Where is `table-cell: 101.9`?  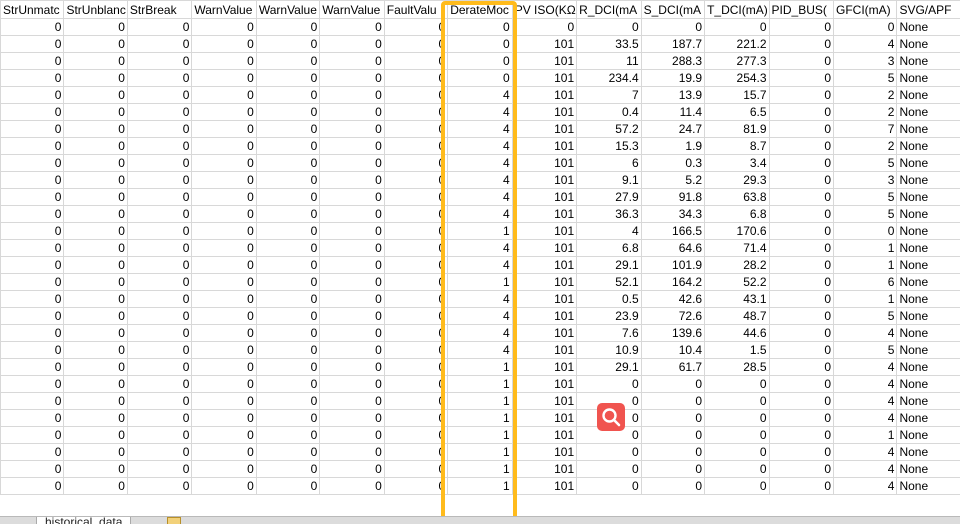 table-cell: 101.9 is located at coordinates (672, 265).